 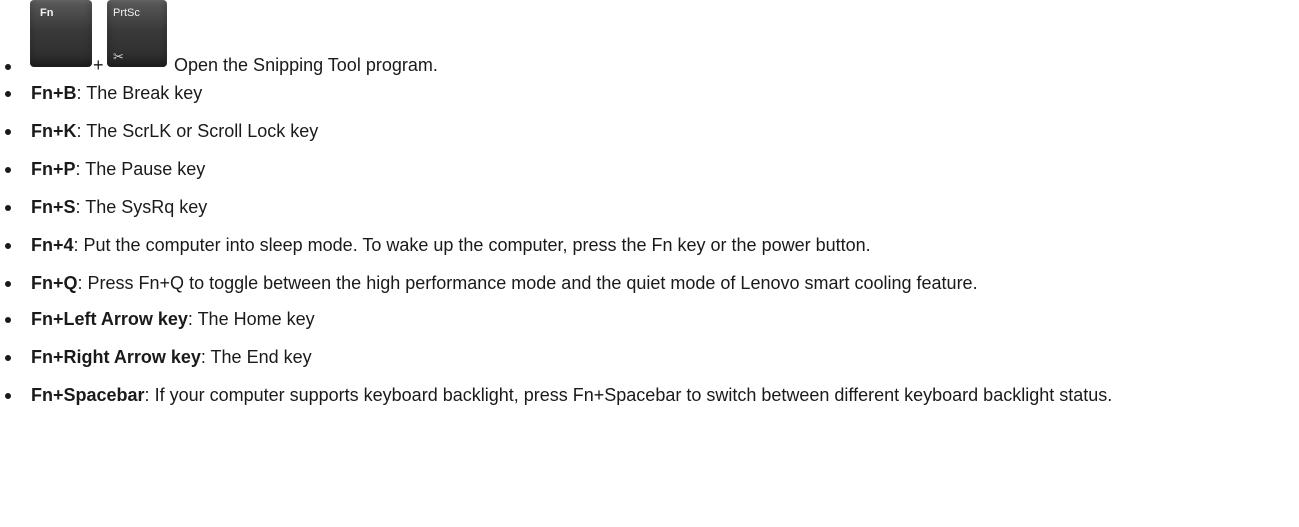 I want to click on prtsc-key-label: PrtSc, so click(x=126, y=13).